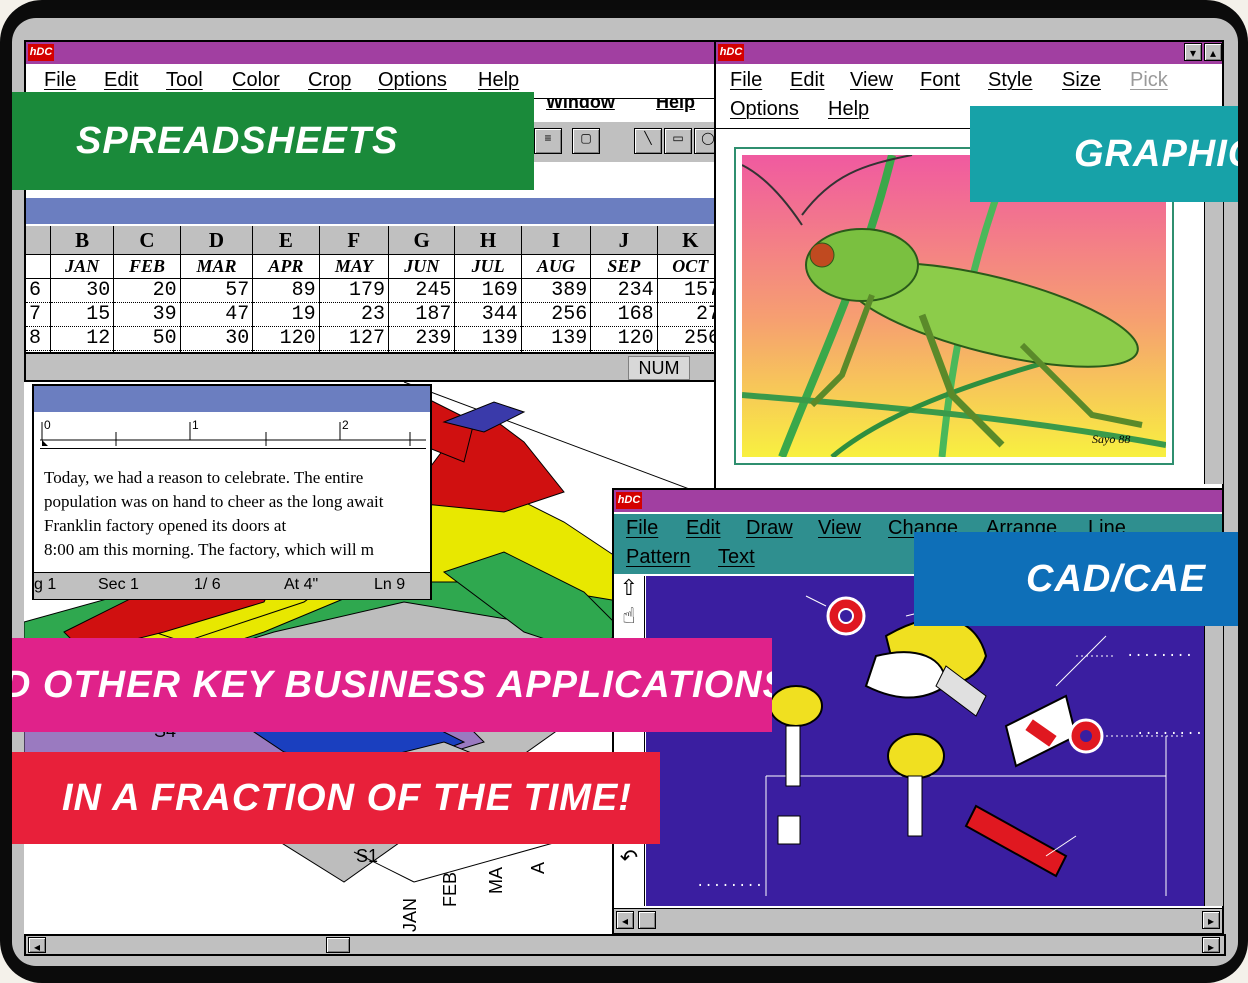 The image size is (1248, 983). Describe the element at coordinates (147, 266) in the screenshot. I see `month-cell: FEB` at that location.